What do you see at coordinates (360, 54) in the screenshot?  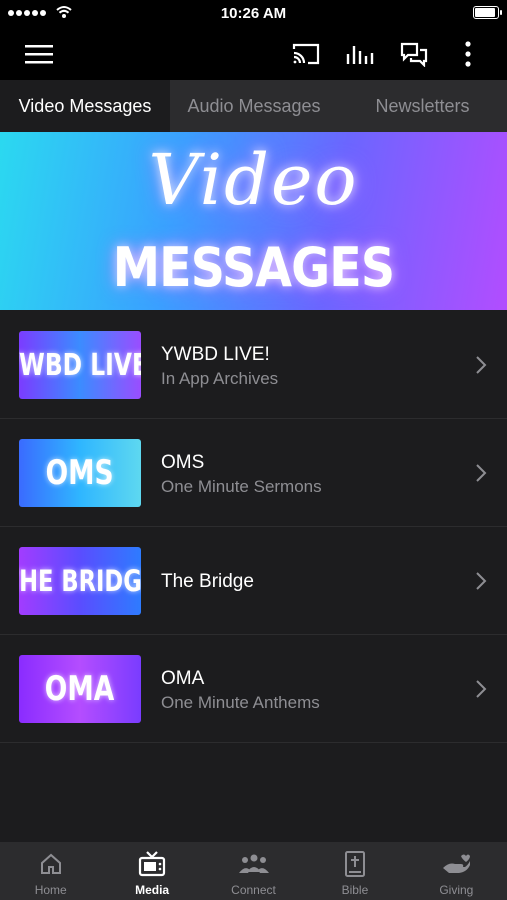 I see `audio-bars-icon` at bounding box center [360, 54].